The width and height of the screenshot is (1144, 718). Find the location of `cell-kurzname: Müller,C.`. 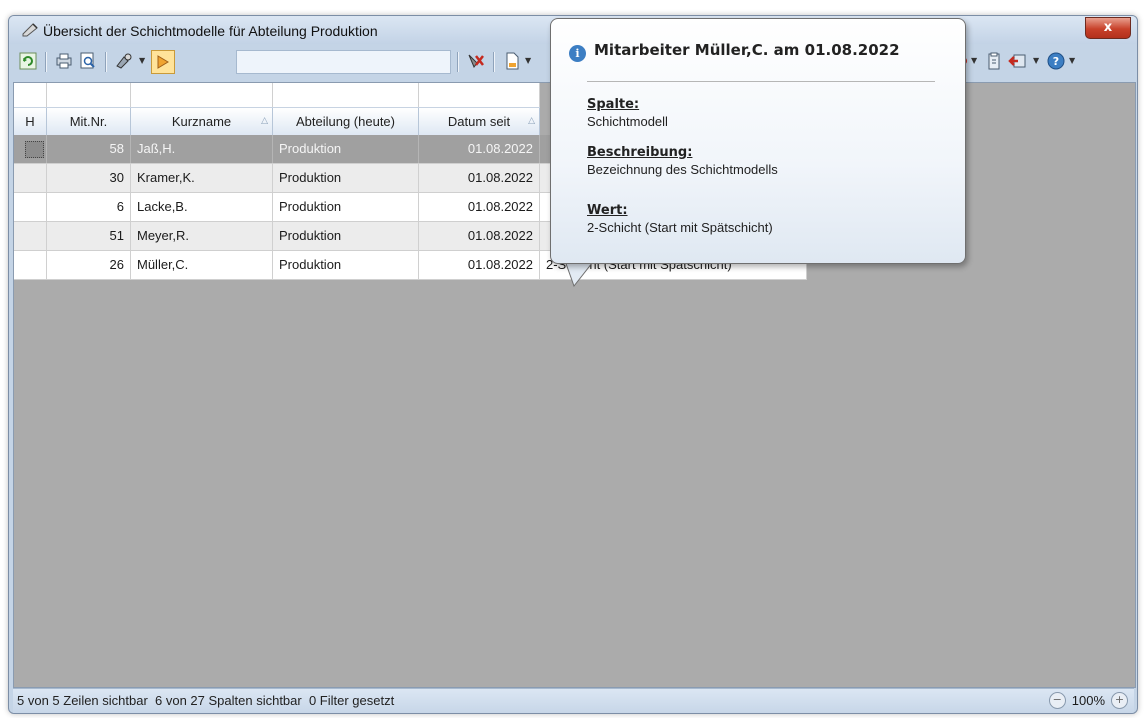

cell-kurzname: Müller,C. is located at coordinates (202, 265).